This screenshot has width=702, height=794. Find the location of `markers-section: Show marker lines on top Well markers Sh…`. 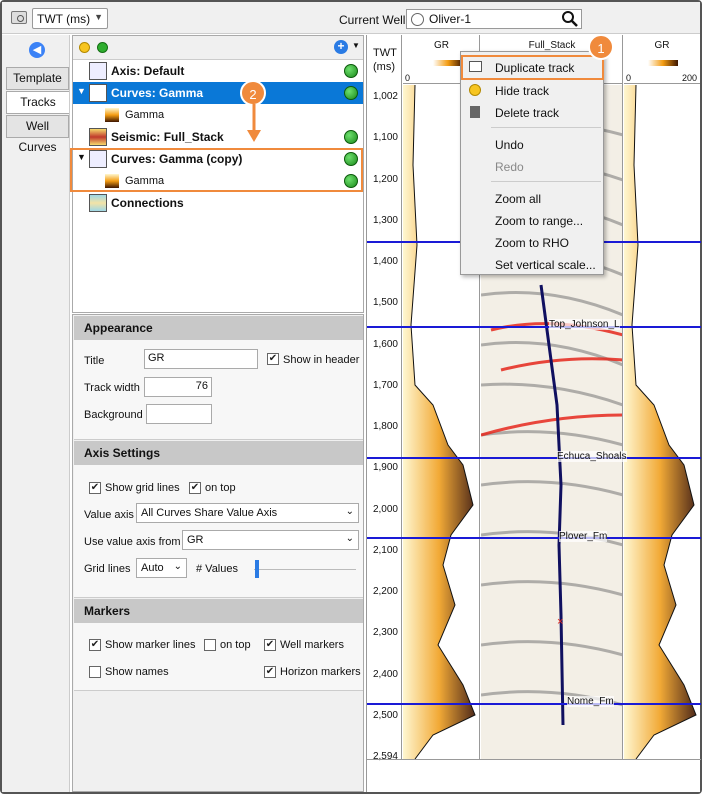

markers-section: Show marker lines on top Well markers Sh… is located at coordinates (218, 657).